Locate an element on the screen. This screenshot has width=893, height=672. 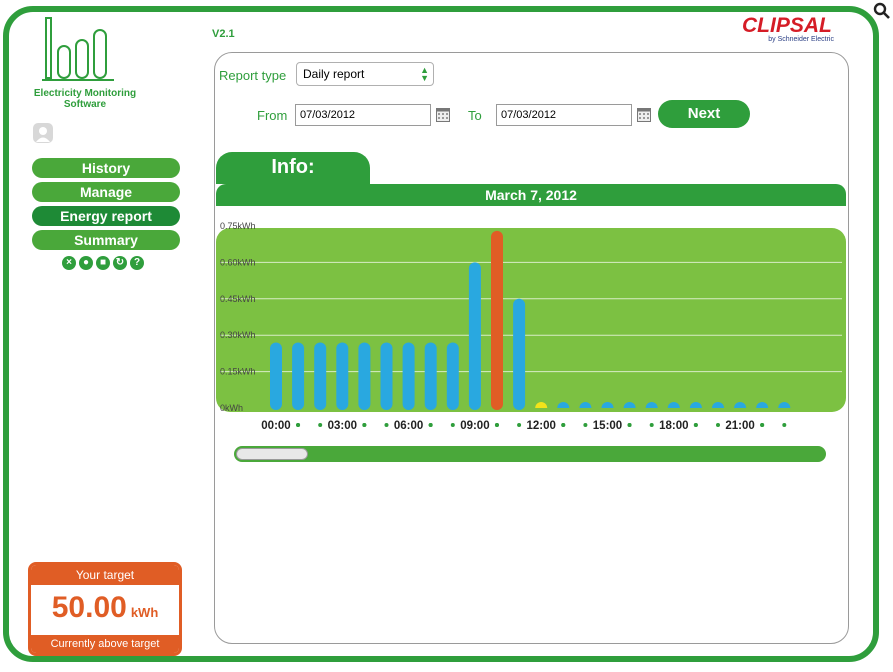
from-label: From is located at coordinates (272, 115).